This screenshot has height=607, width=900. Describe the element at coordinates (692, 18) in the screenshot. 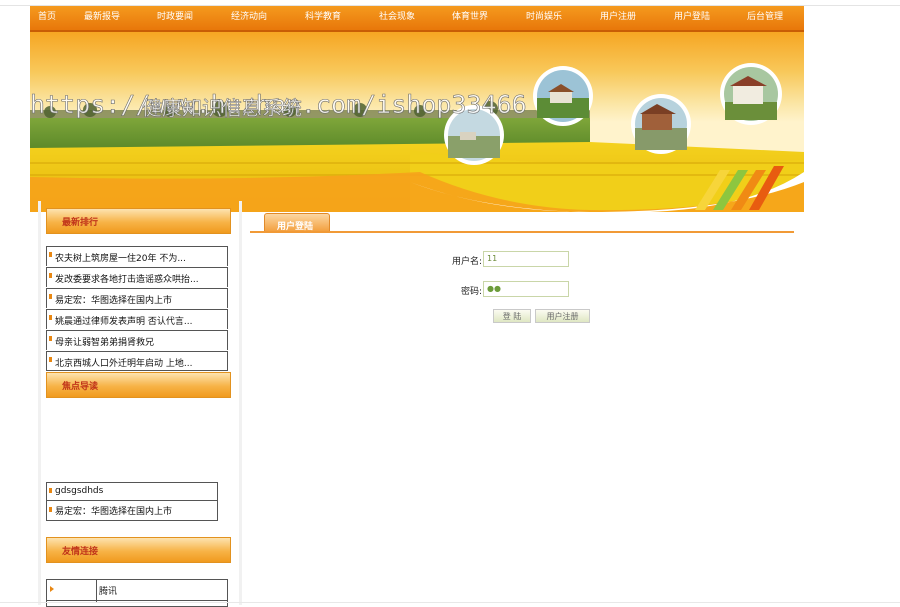

I see `nav-user-login: 用户登陆` at that location.